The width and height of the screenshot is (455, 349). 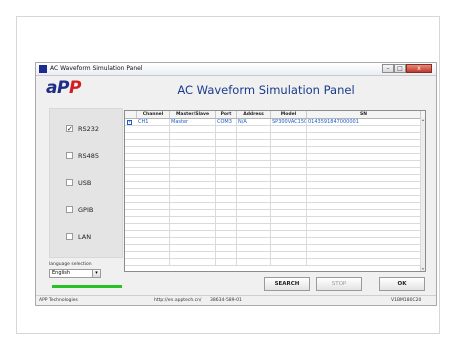 What do you see at coordinates (69, 129) in the screenshot?
I see `interface-checkbox: ✓` at bounding box center [69, 129].